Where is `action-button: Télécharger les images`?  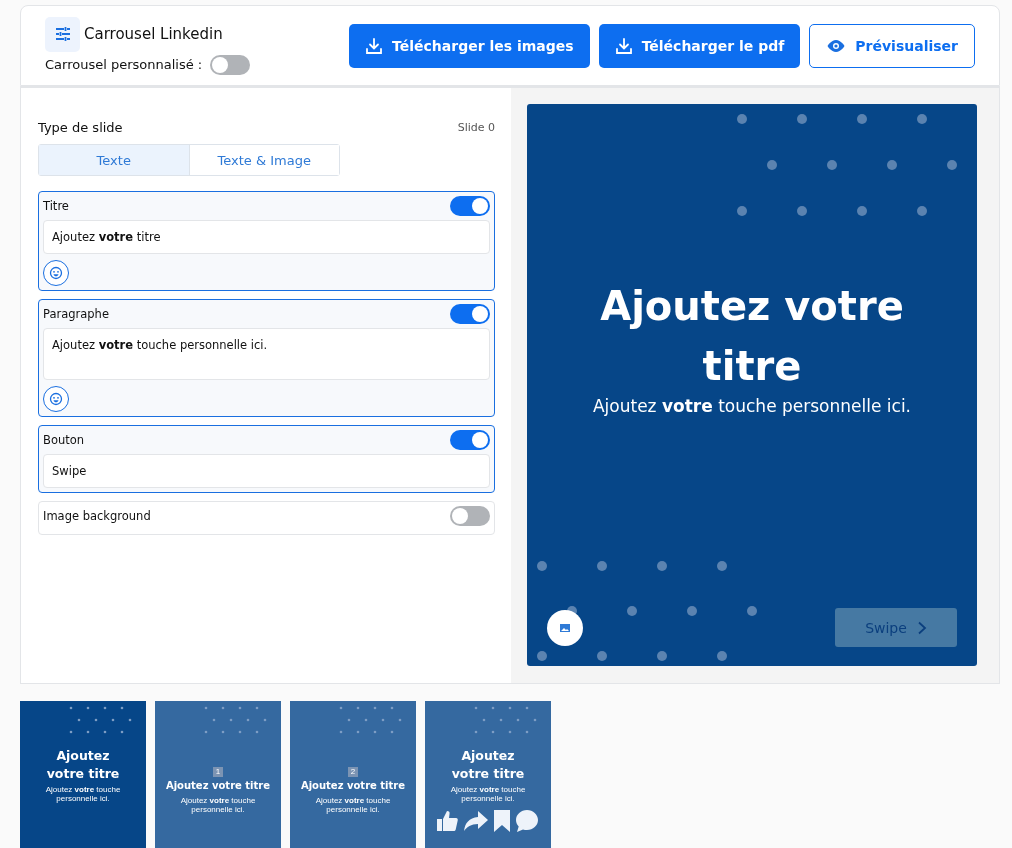 action-button: Télécharger les images is located at coordinates (469, 45).